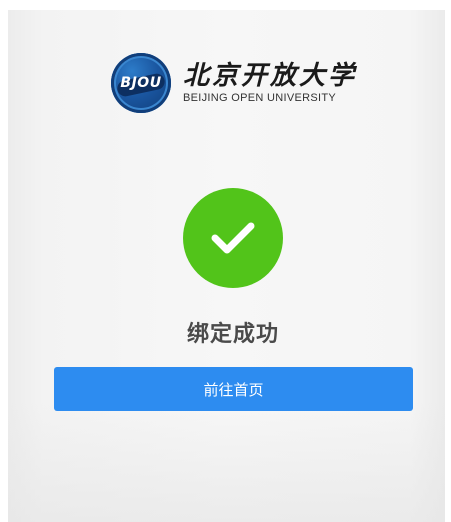 The width and height of the screenshot is (451, 522). I want to click on emblem-text: BJOU, so click(141, 83).